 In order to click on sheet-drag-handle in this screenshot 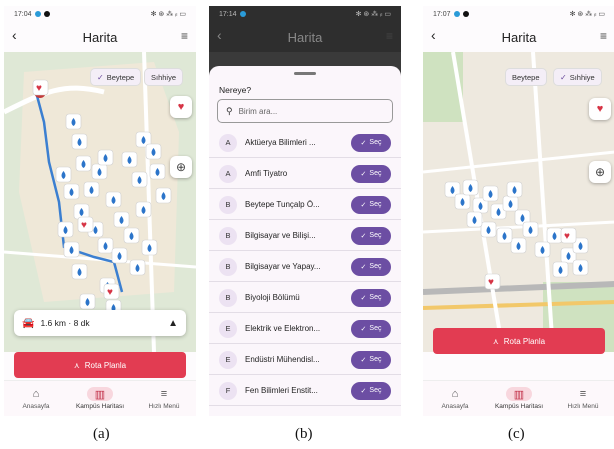, I will do `click(305, 73)`.